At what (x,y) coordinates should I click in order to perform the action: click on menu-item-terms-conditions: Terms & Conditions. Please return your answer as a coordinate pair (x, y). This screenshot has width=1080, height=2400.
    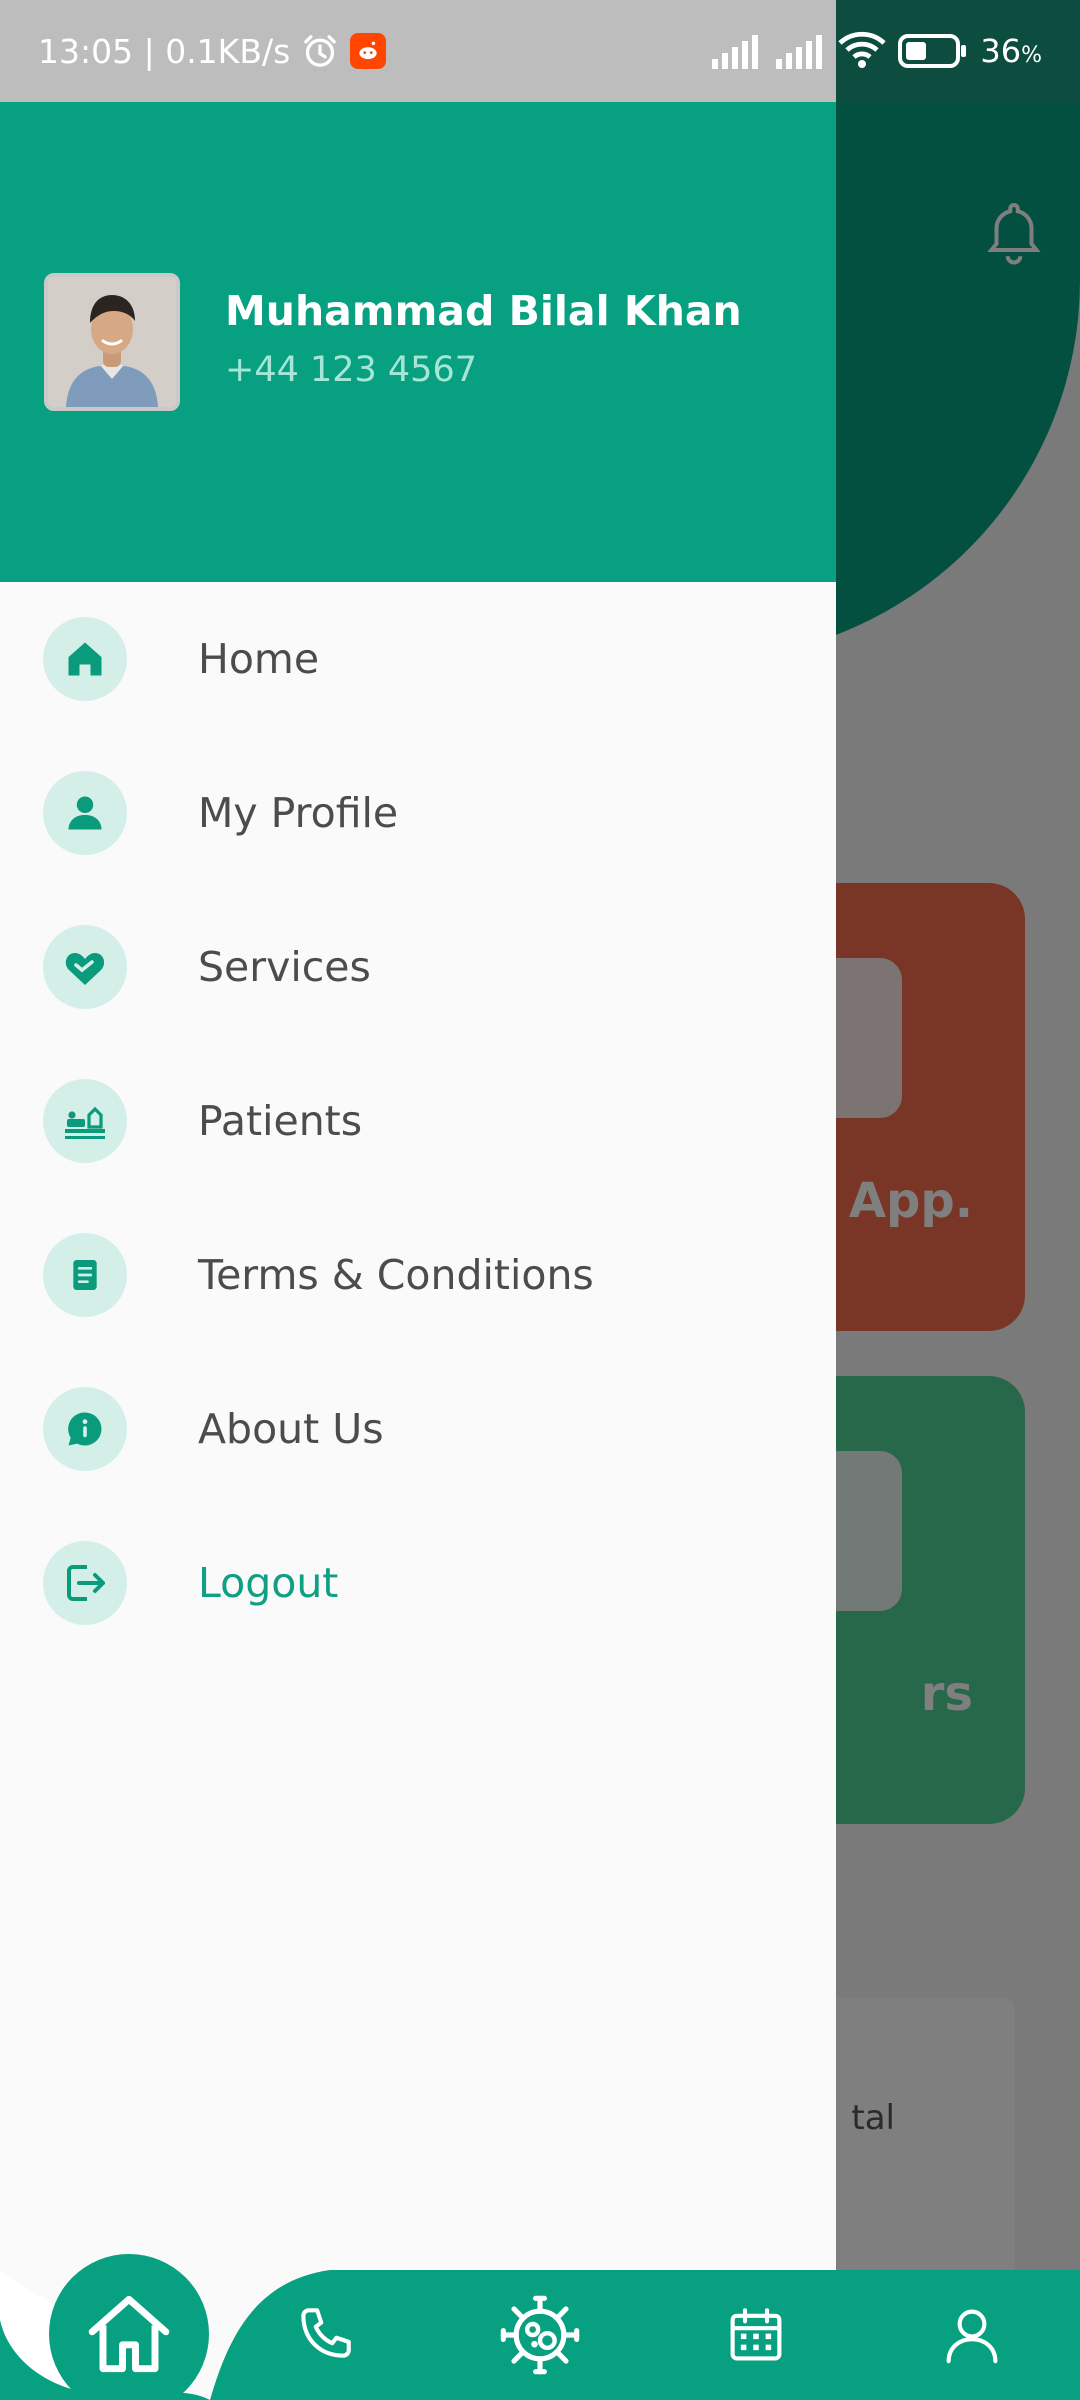
    Looking at the image, I should click on (418, 1275).